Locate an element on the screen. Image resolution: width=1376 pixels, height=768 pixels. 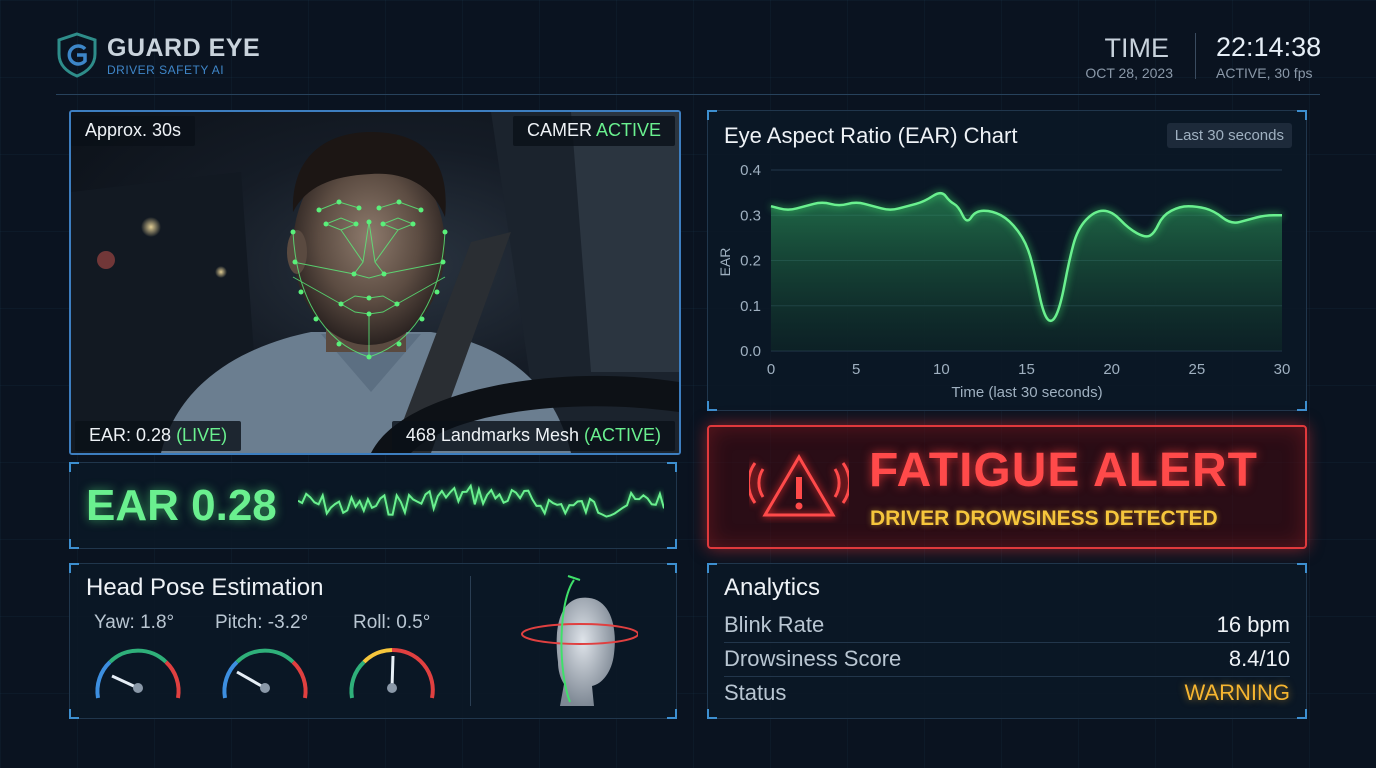
camera-label: CAMER is located at coordinates (559, 130).